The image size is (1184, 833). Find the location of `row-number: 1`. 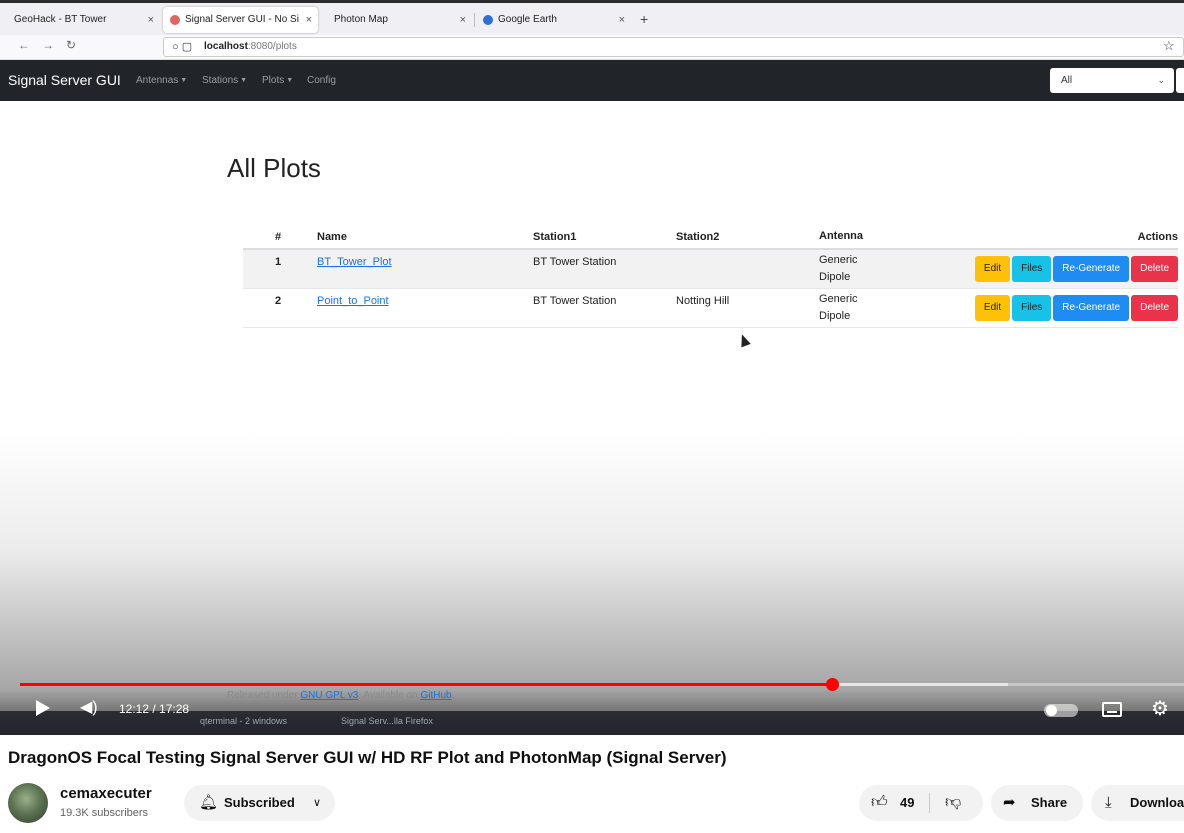

row-number: 1 is located at coordinates (280, 269).